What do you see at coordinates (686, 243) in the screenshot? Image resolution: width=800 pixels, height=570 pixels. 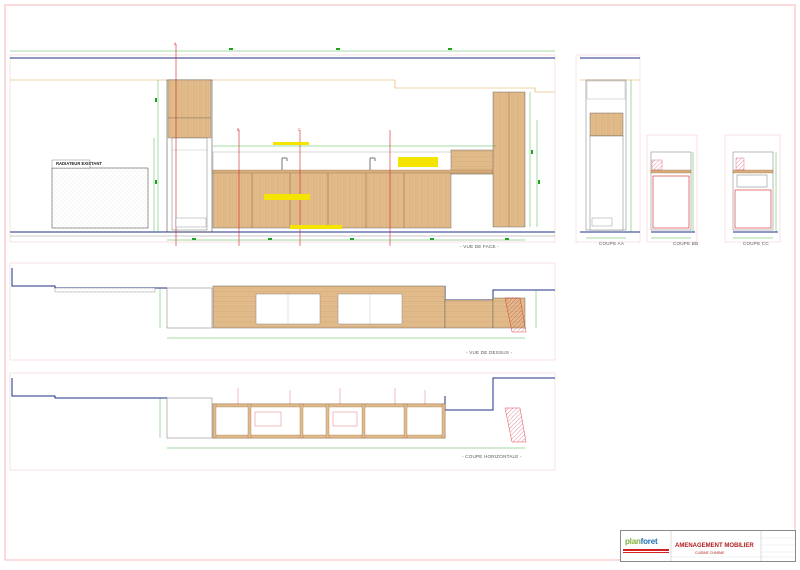 I see `section-bb-title: COUPE BB` at bounding box center [686, 243].